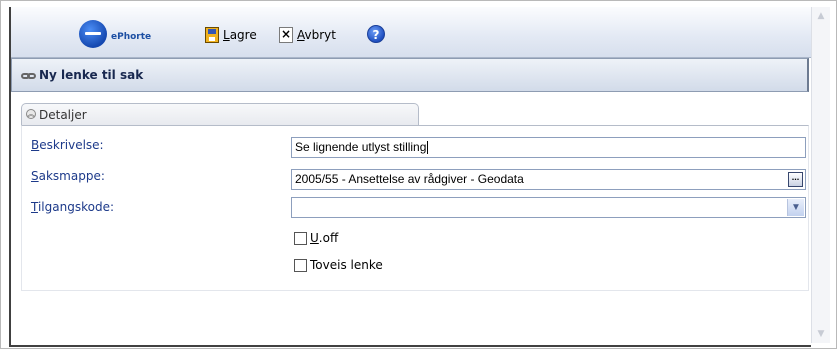  I want to click on toveis-label: Toveis lenke, so click(346, 265).